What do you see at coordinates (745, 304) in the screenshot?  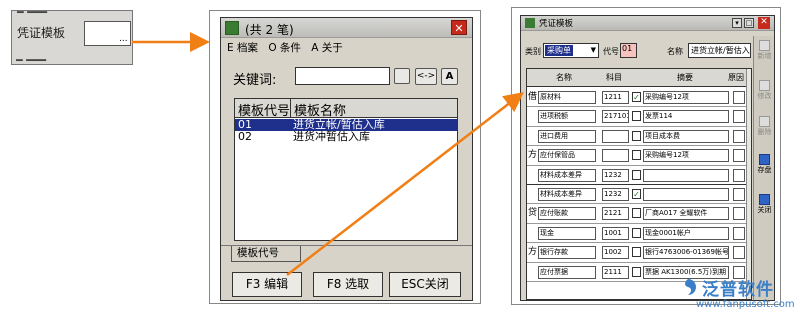 I see `watermark-url: www.fanpusoft.com` at bounding box center [745, 304].